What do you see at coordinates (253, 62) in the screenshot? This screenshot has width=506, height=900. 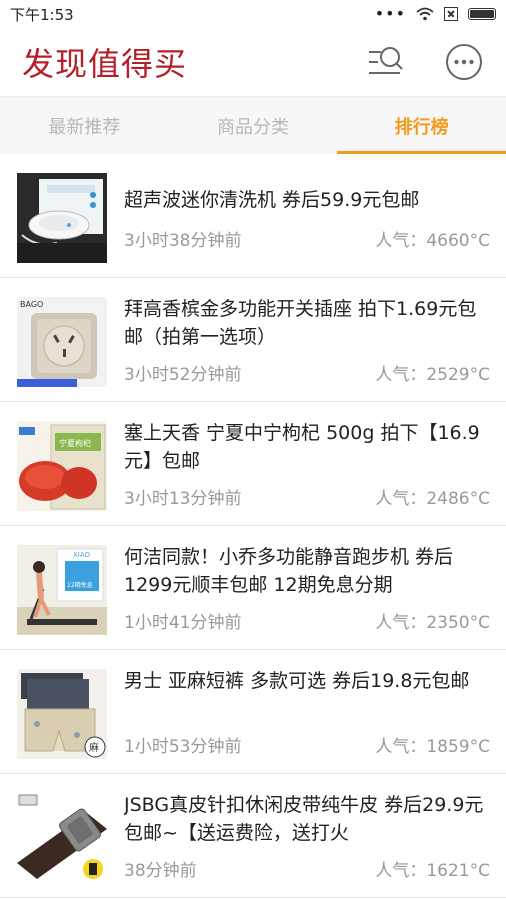 I see `app-header: 发现值得买` at bounding box center [253, 62].